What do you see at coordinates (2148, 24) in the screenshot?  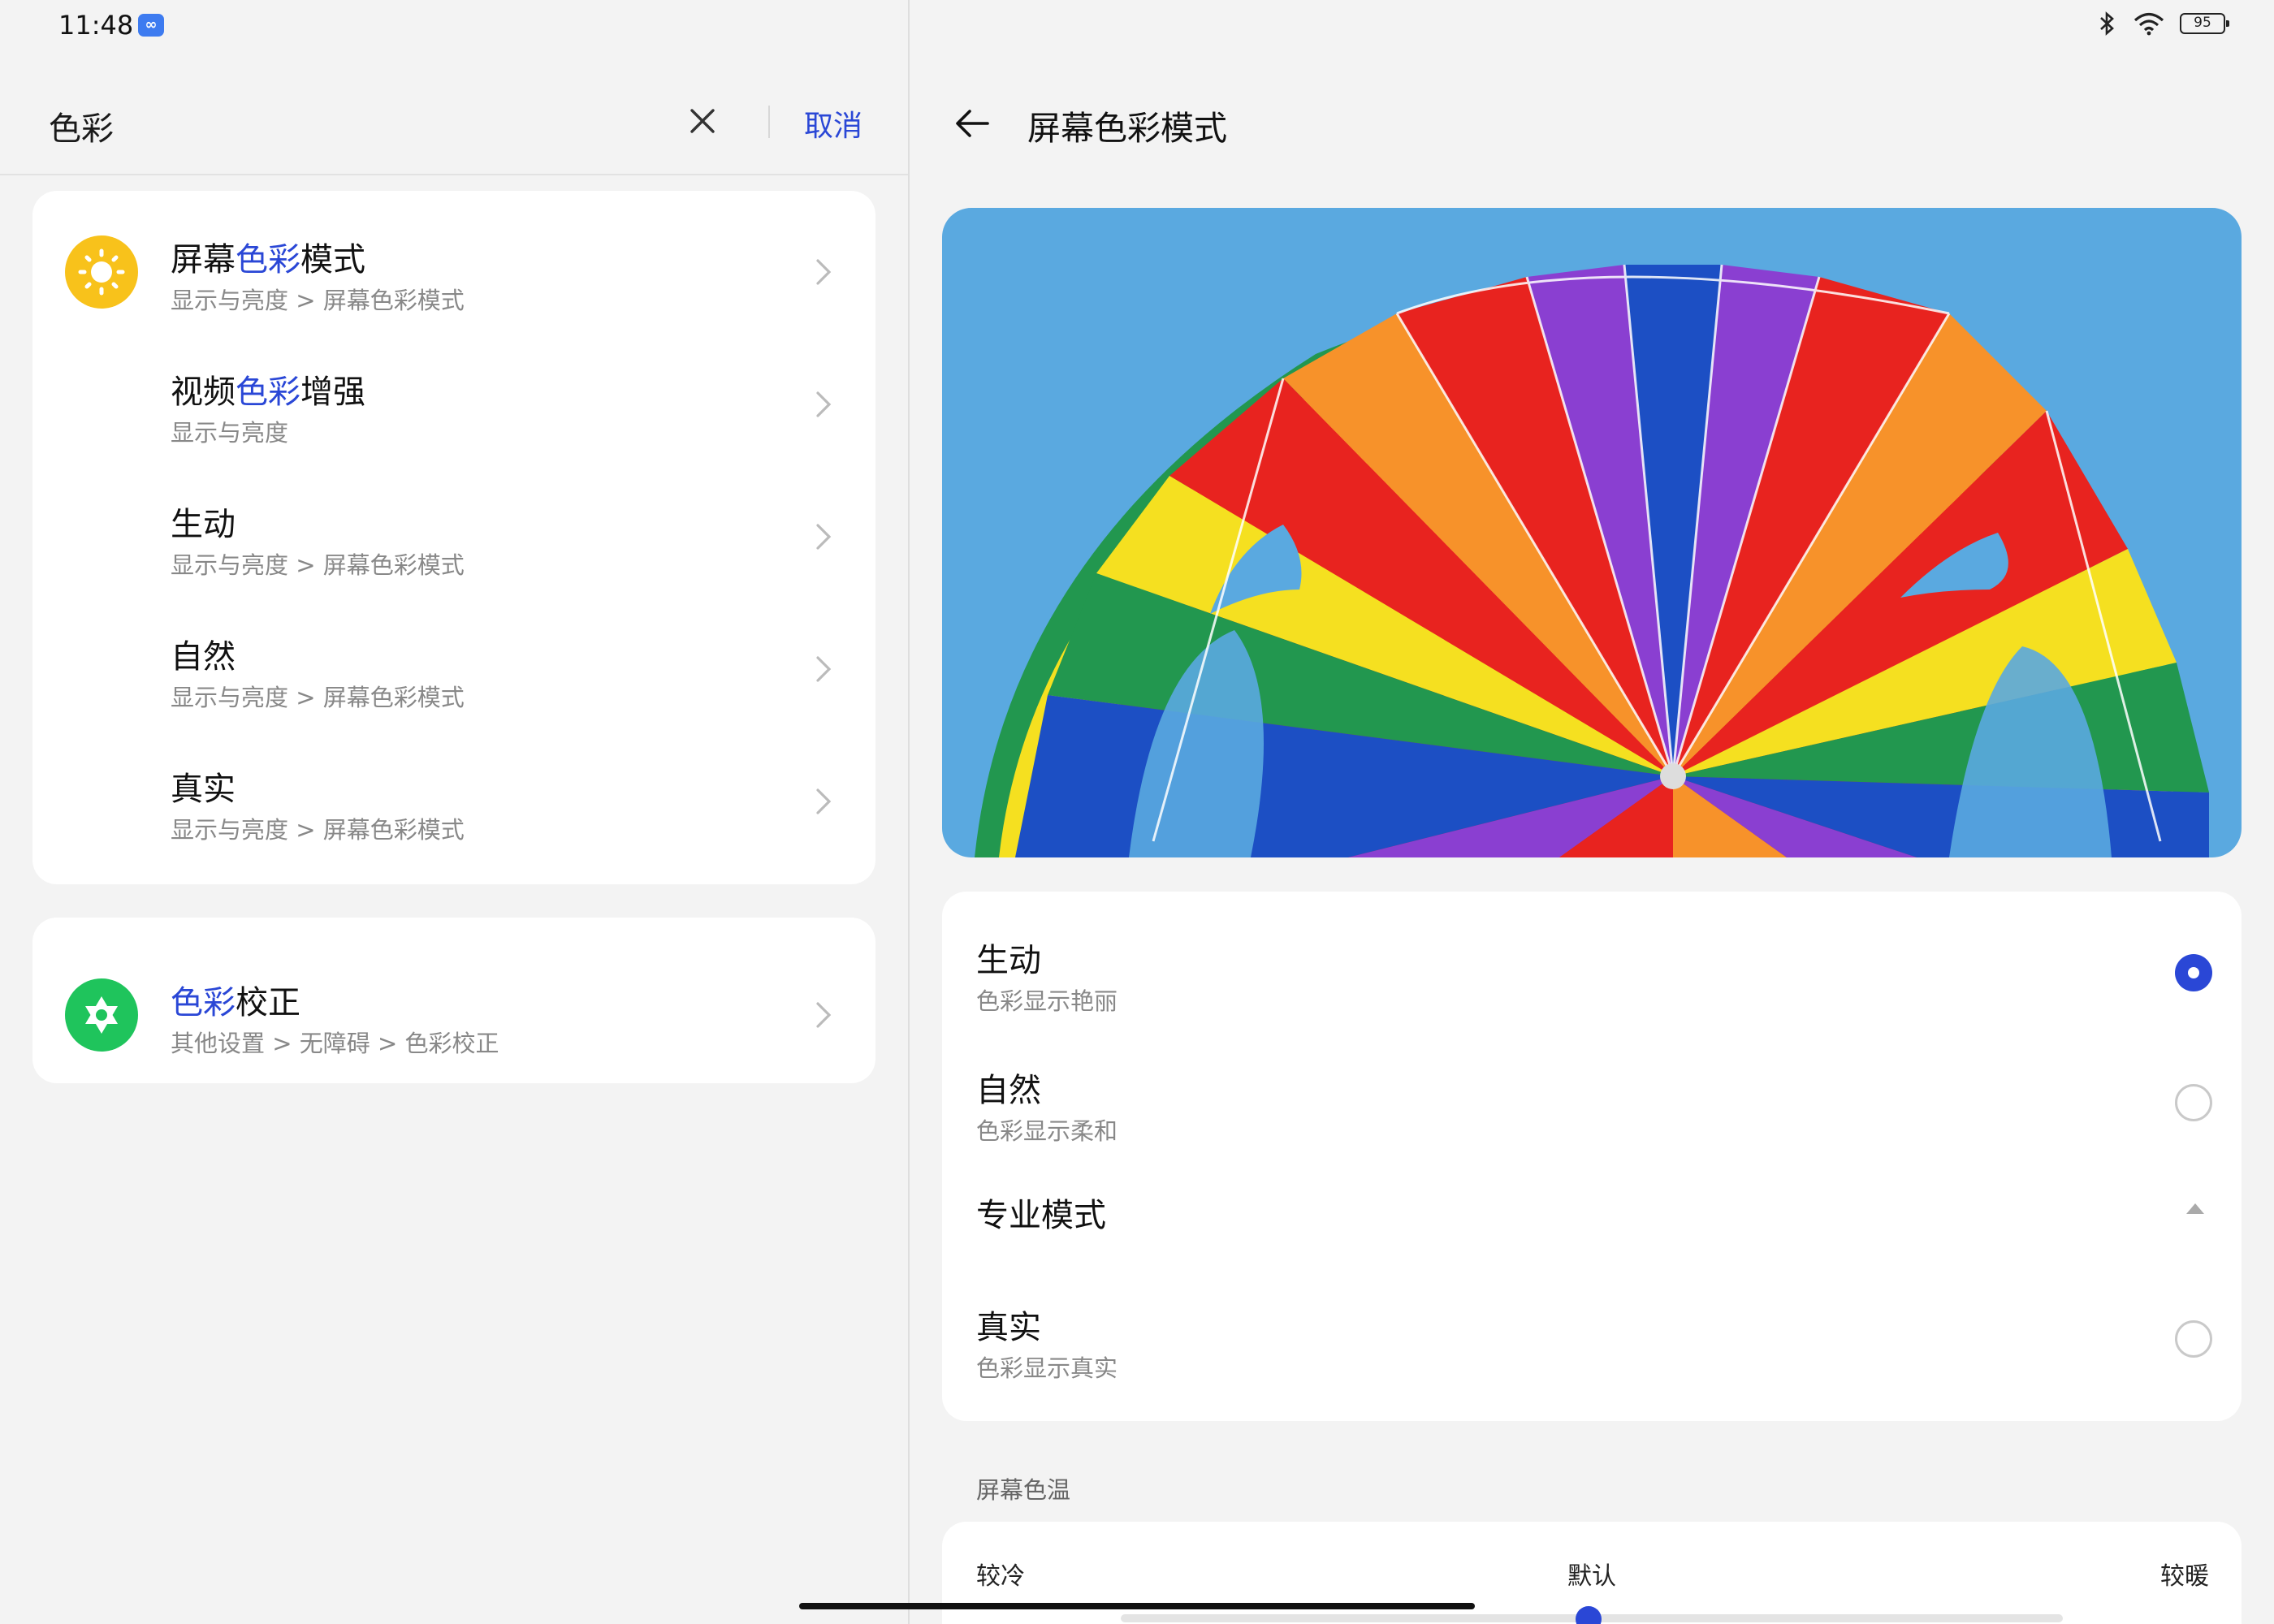 I see `wifi-icon` at bounding box center [2148, 24].